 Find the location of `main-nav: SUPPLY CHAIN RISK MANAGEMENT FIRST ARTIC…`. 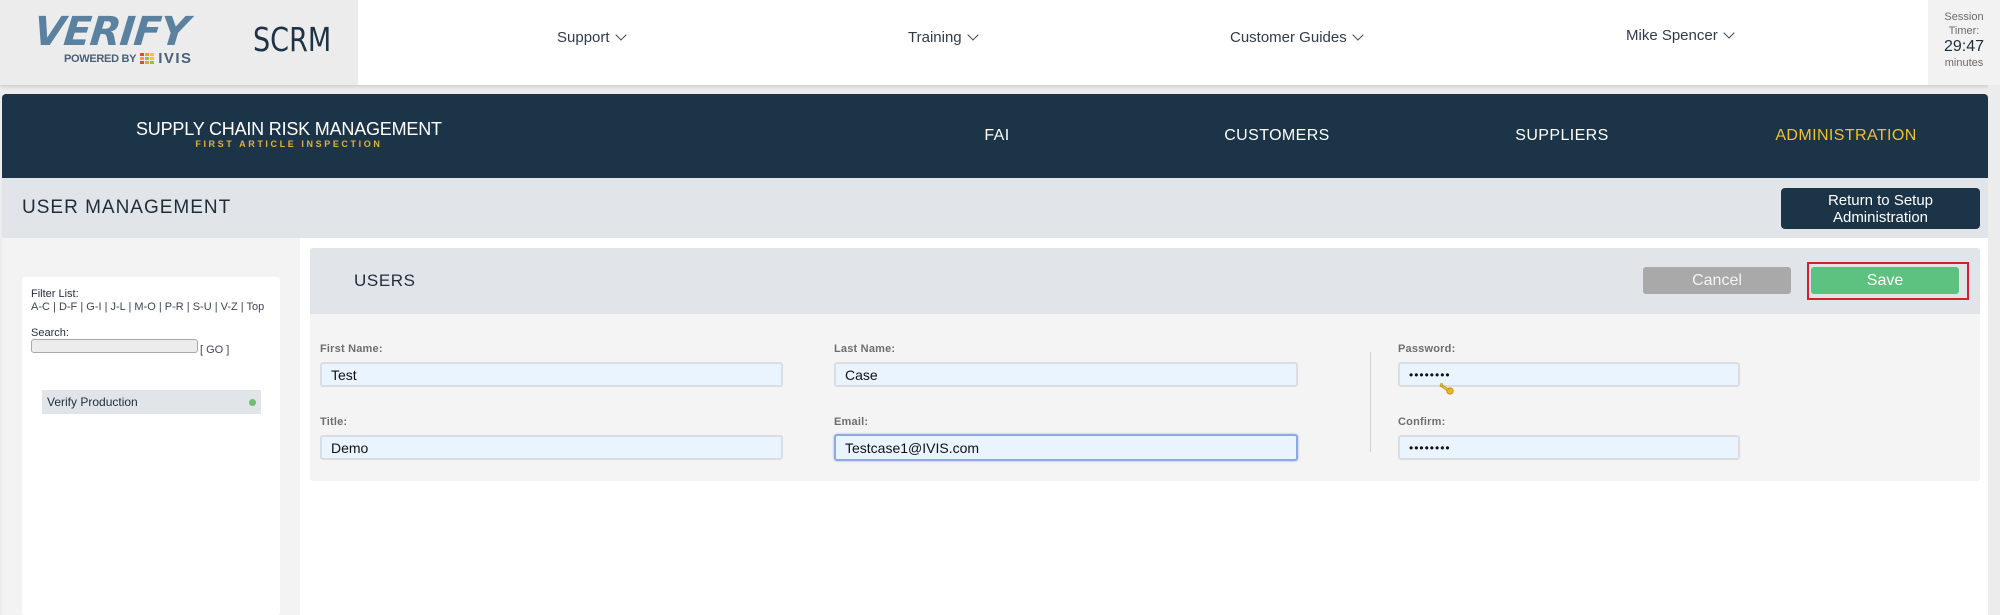

main-nav: SUPPLY CHAIN RISK MANAGEMENT FIRST ARTIC… is located at coordinates (995, 136).